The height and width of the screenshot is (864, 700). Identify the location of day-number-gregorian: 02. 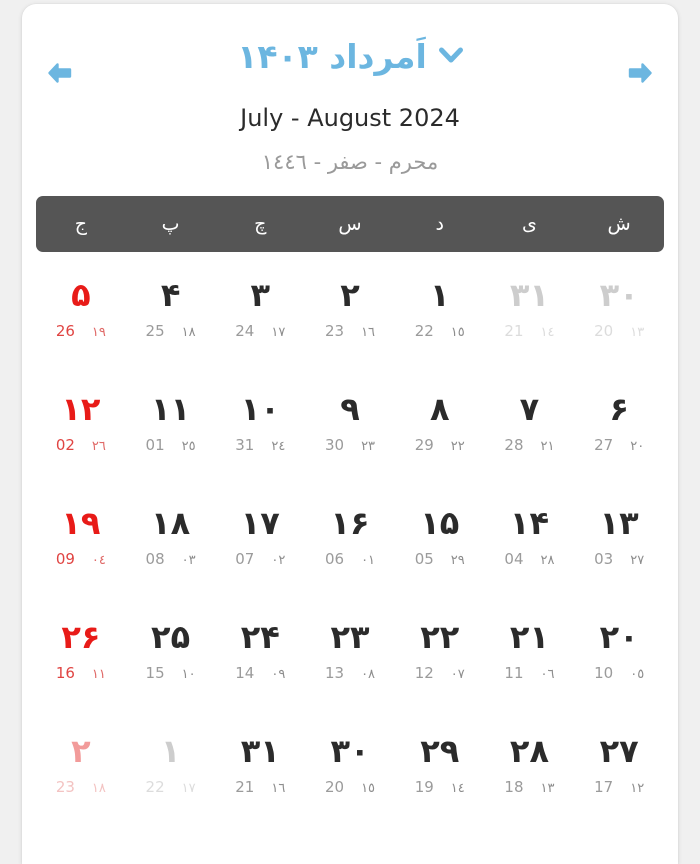
(65, 445).